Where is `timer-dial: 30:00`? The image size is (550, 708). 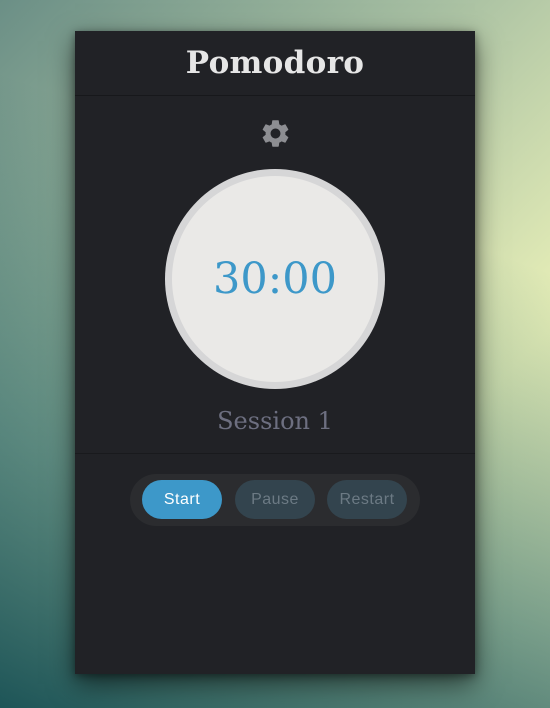 timer-dial: 30:00 is located at coordinates (275, 279).